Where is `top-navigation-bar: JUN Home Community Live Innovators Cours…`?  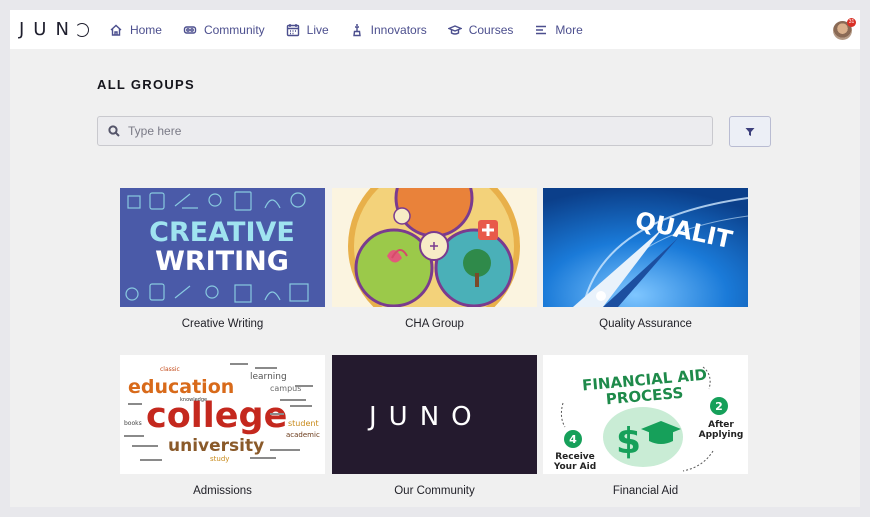 top-navigation-bar: JUN Home Community Live Innovators Cours… is located at coordinates (435, 29).